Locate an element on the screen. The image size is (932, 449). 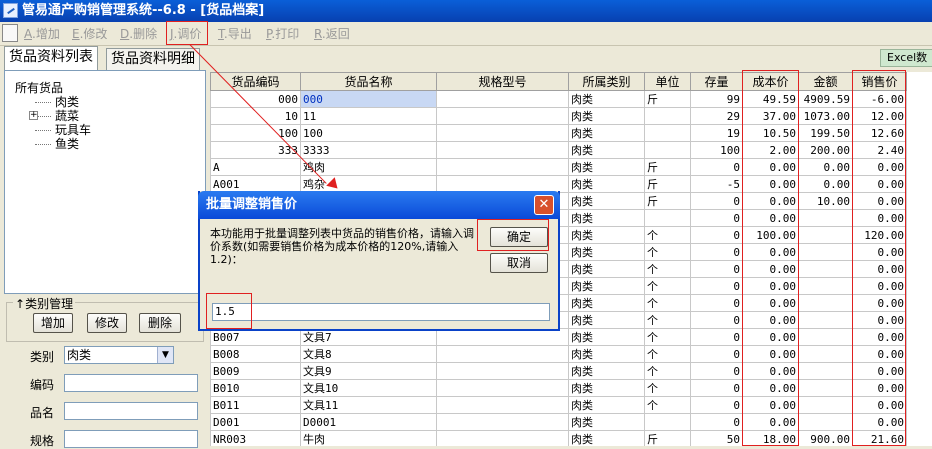
table-cell: 文具7 is located at coordinates (368, 337).